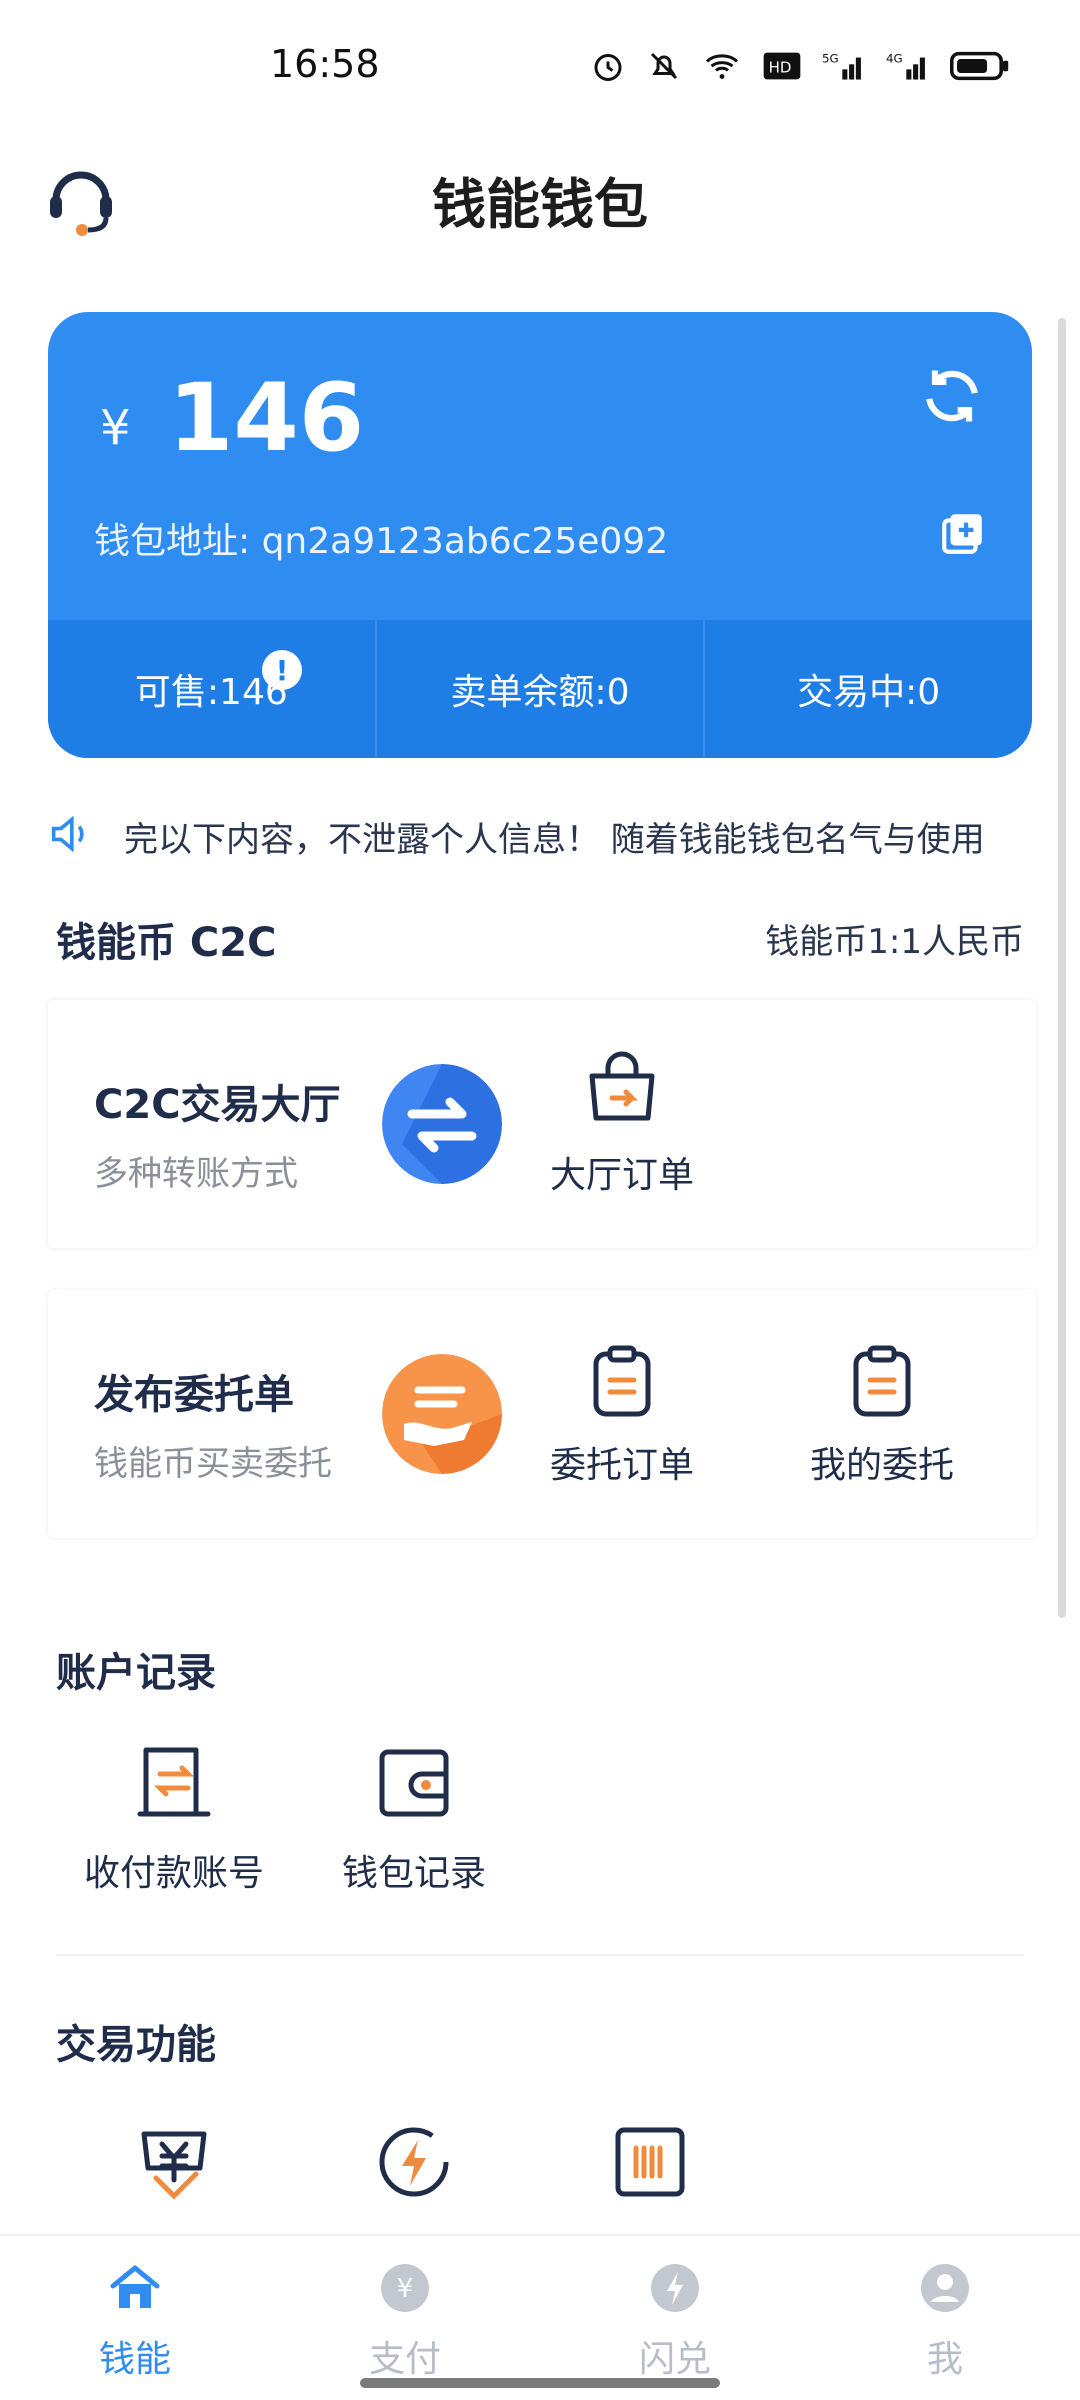 Image resolution: width=1080 pixels, height=2400 pixels. I want to click on nav-tab-pay: ¥ 支付, so click(405, 2318).